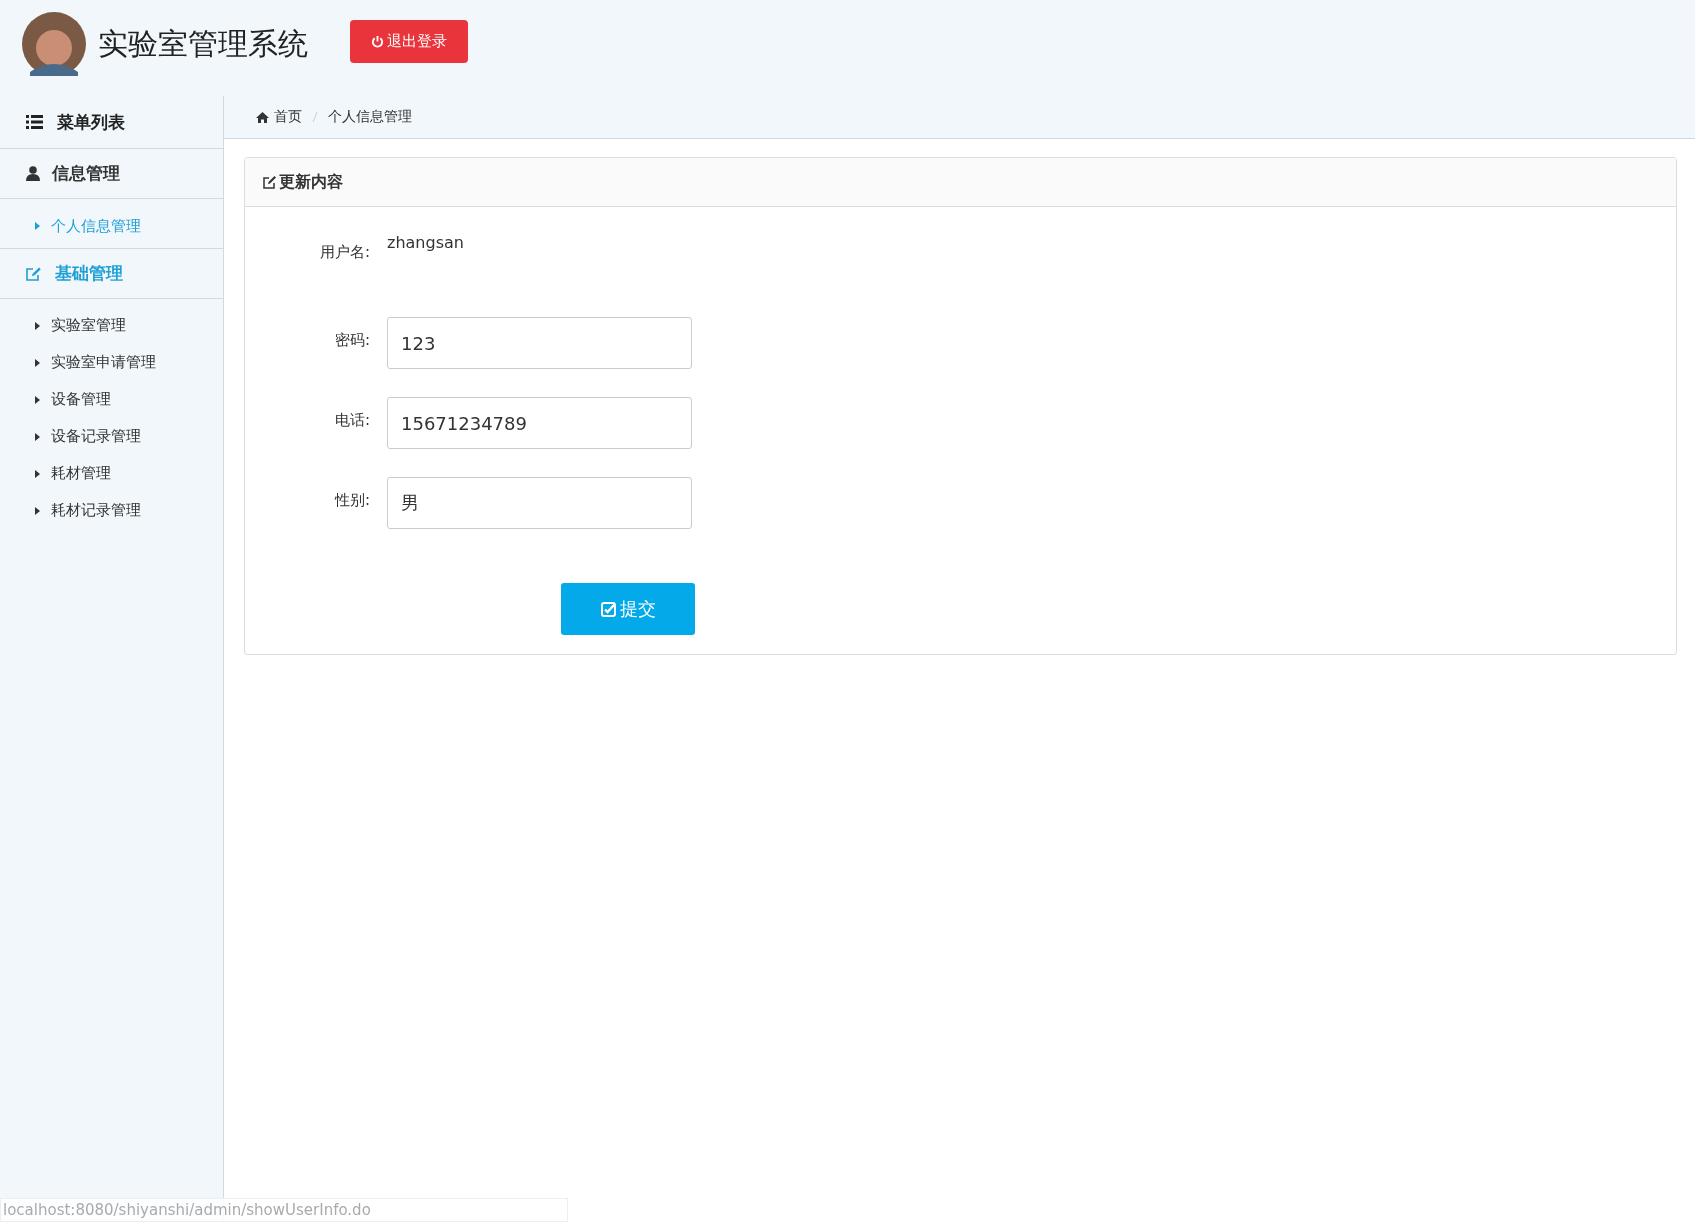 The height and width of the screenshot is (1222, 1695). Describe the element at coordinates (111, 399) in the screenshot. I see `menu-item: 设备管理` at that location.